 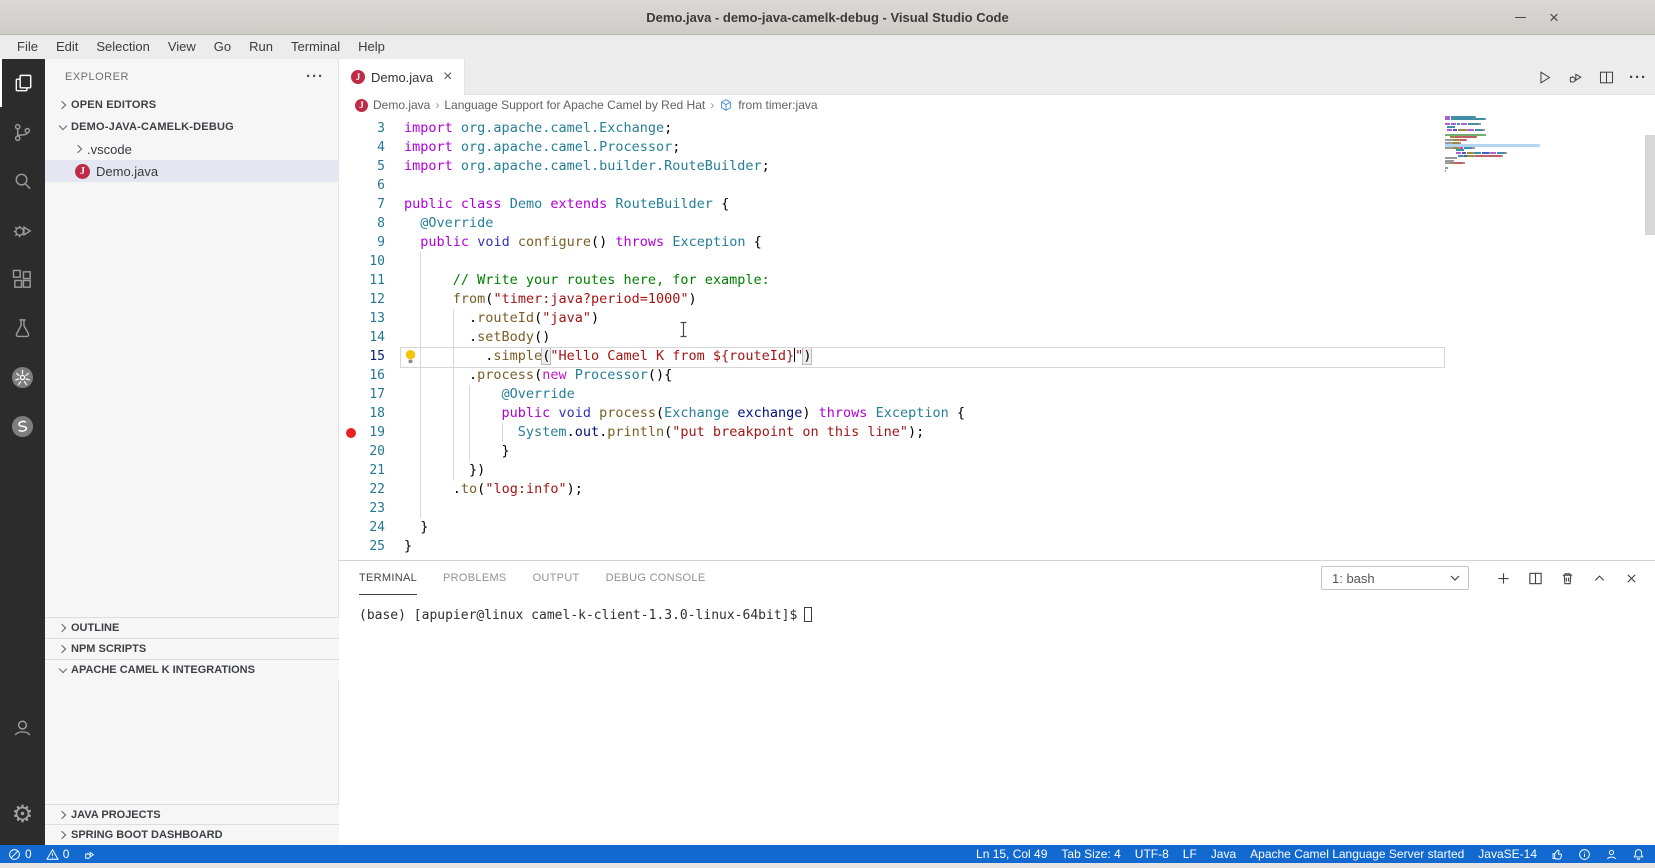 I want to click on feedback-person-icon, so click(x=1611, y=854).